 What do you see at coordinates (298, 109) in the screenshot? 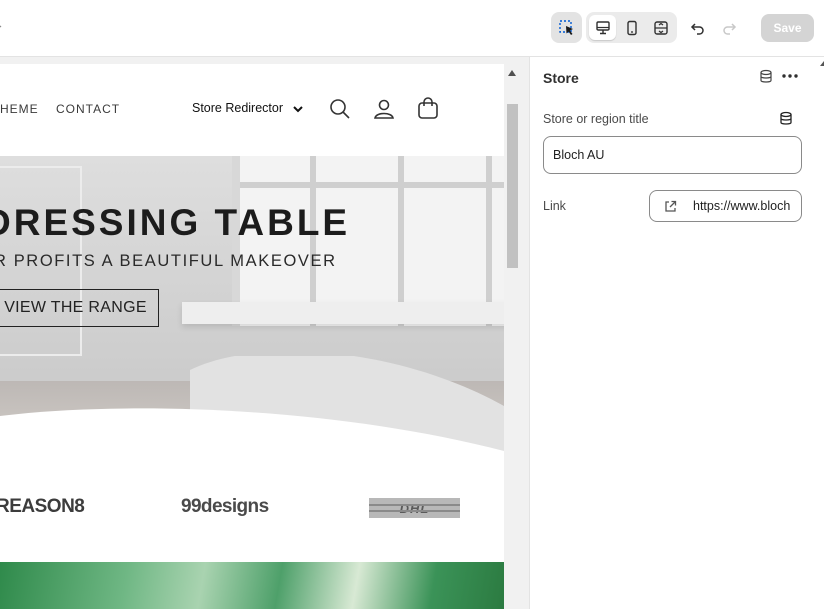
I see `chevron-down-icon` at bounding box center [298, 109].